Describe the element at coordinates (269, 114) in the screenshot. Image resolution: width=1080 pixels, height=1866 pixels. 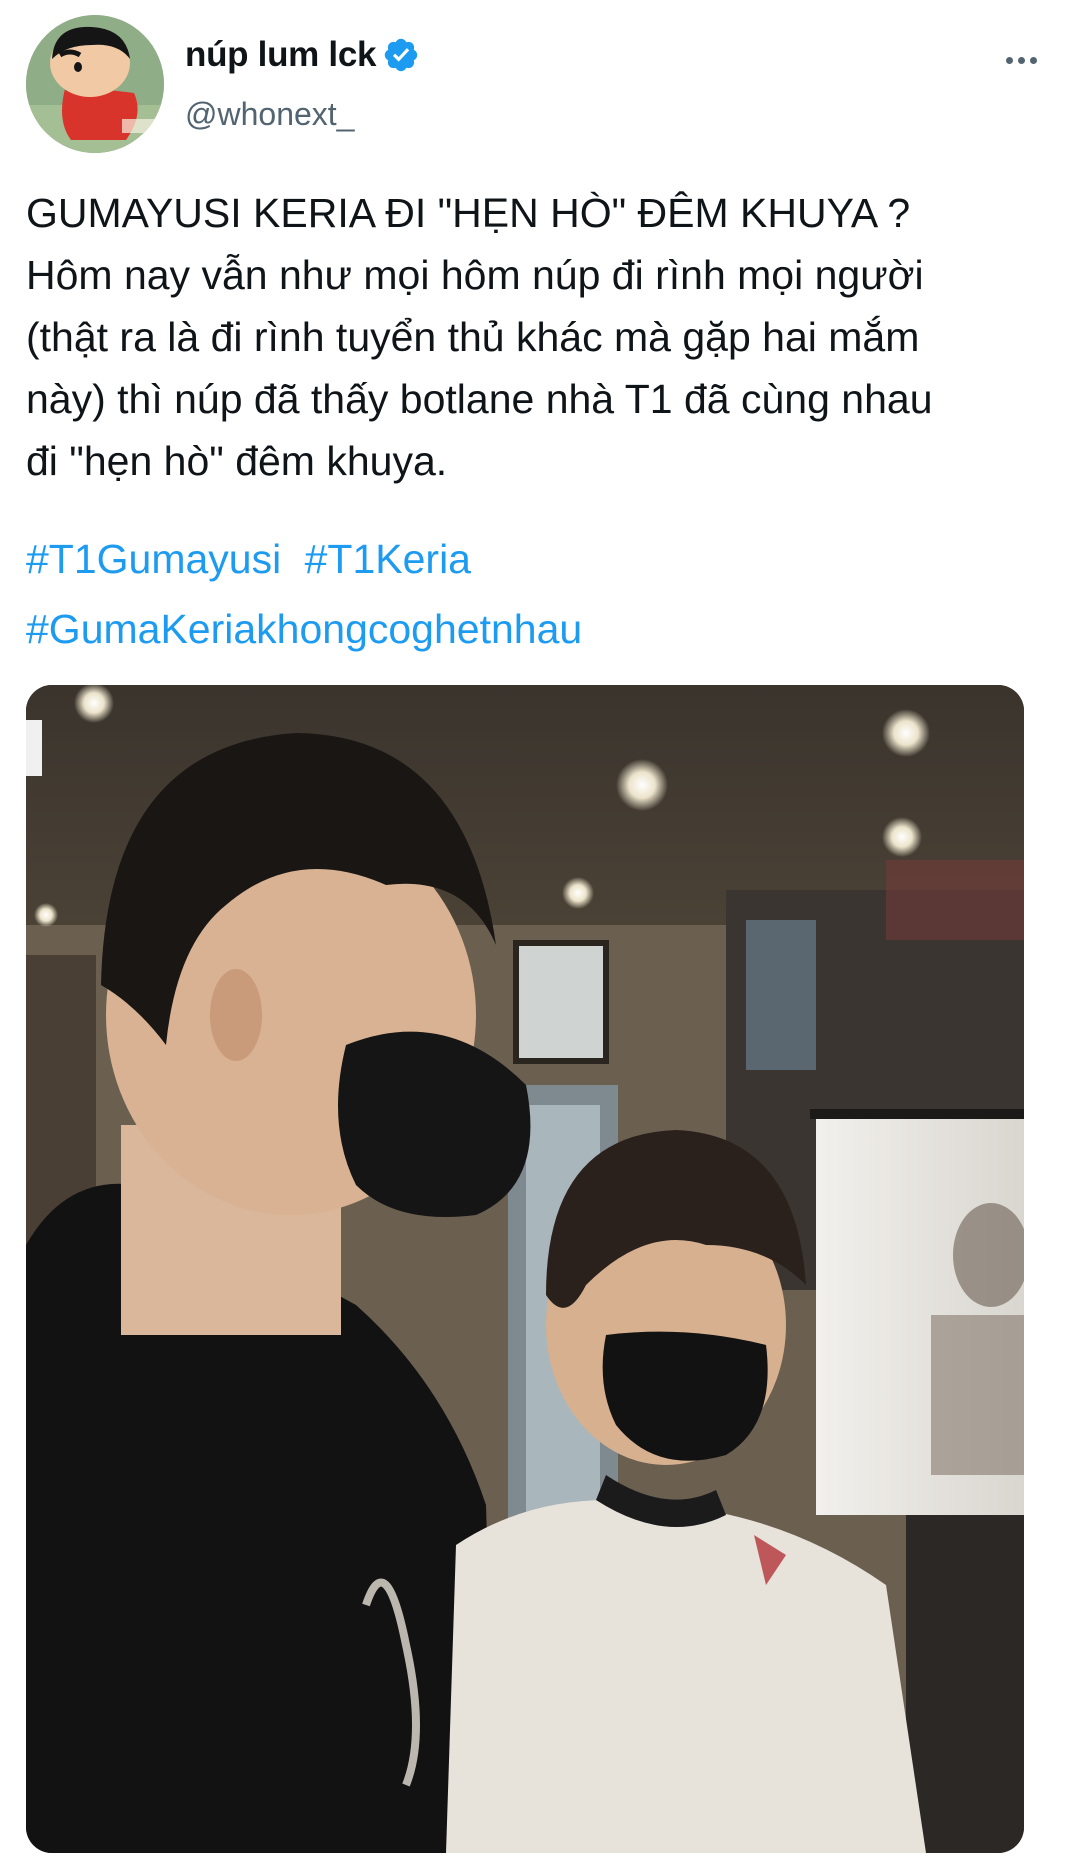
I see `author-handle: @whonext_` at that location.